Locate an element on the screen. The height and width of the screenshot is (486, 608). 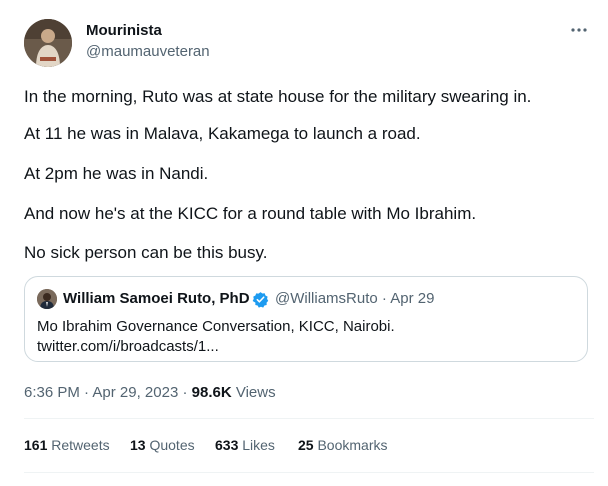
tweet-date: Apr 29, 2023 is located at coordinates (135, 392).